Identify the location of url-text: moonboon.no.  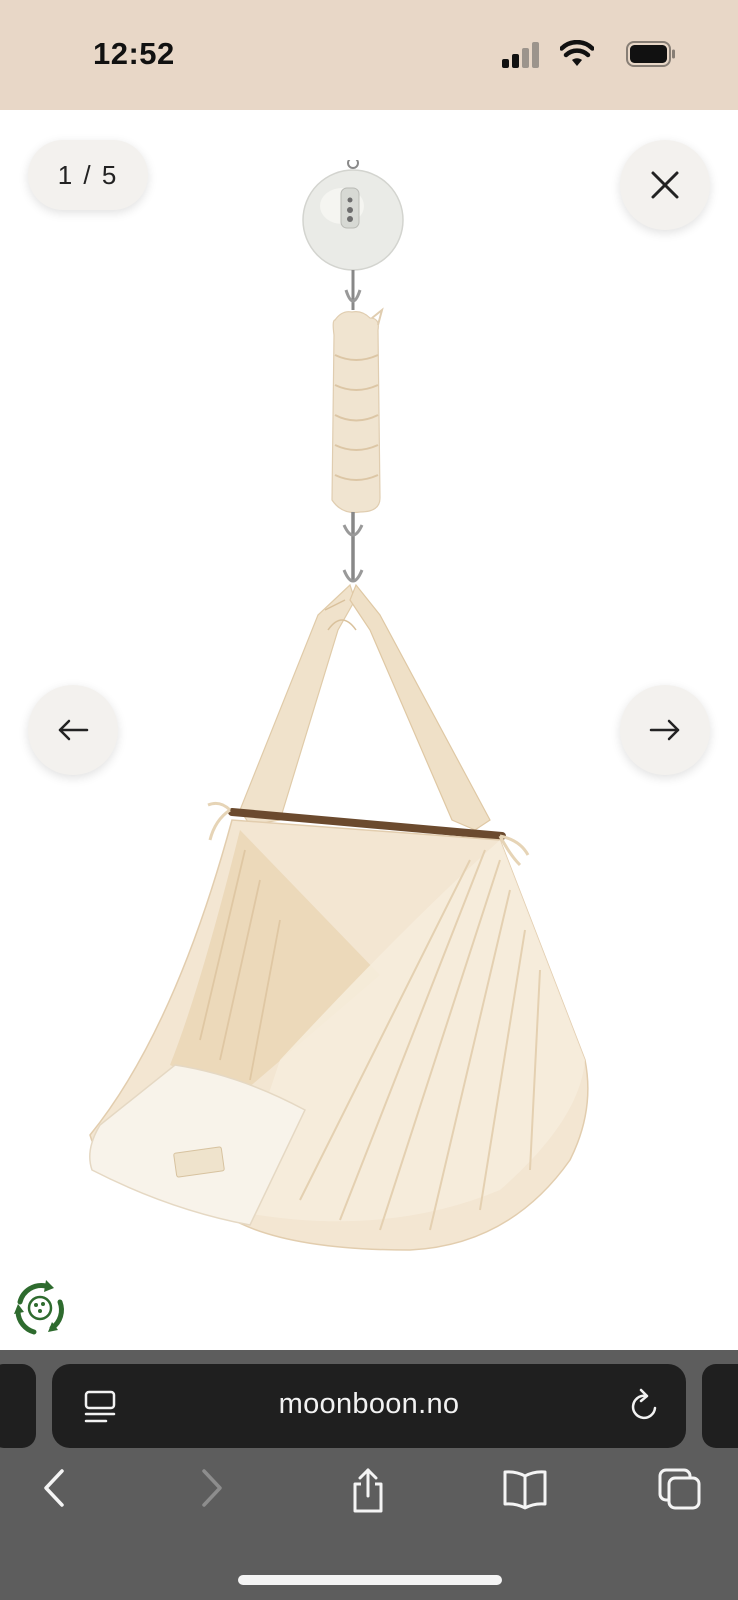
(369, 1404).